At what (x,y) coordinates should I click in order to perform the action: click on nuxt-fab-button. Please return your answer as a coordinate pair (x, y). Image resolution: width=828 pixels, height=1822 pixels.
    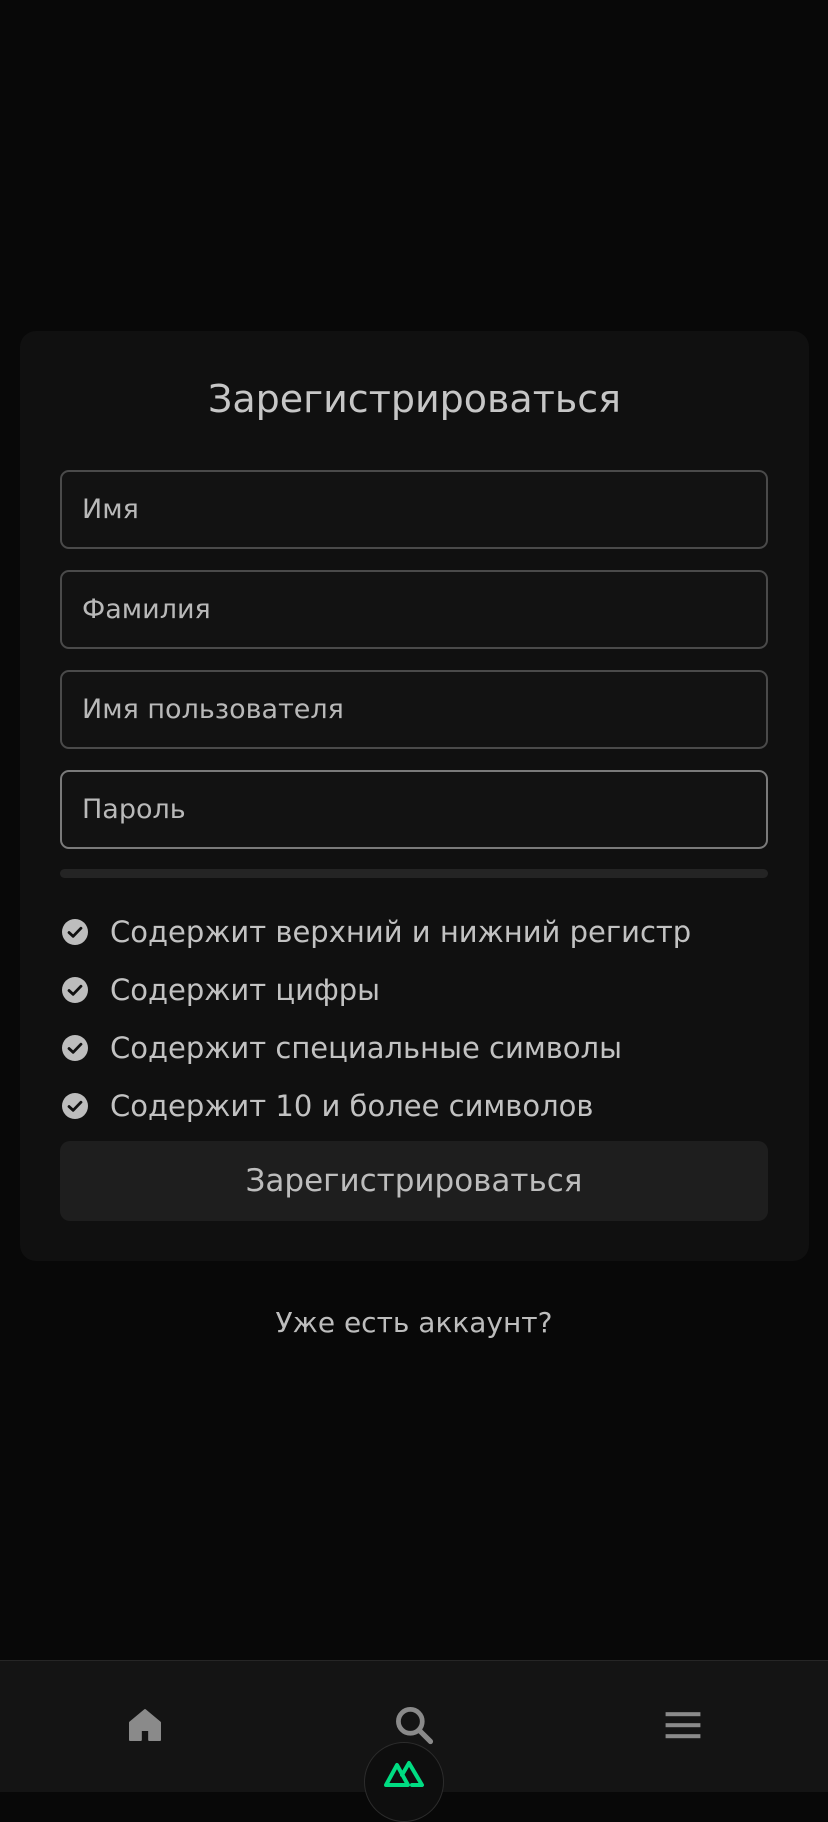
    Looking at the image, I should click on (404, 1782).